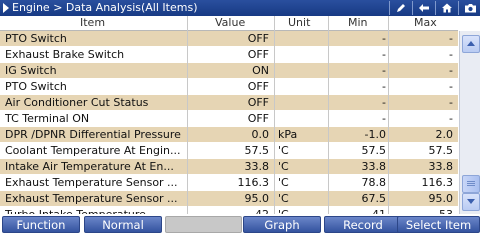 The image size is (480, 240). I want to click on back-icon, so click(424, 8).